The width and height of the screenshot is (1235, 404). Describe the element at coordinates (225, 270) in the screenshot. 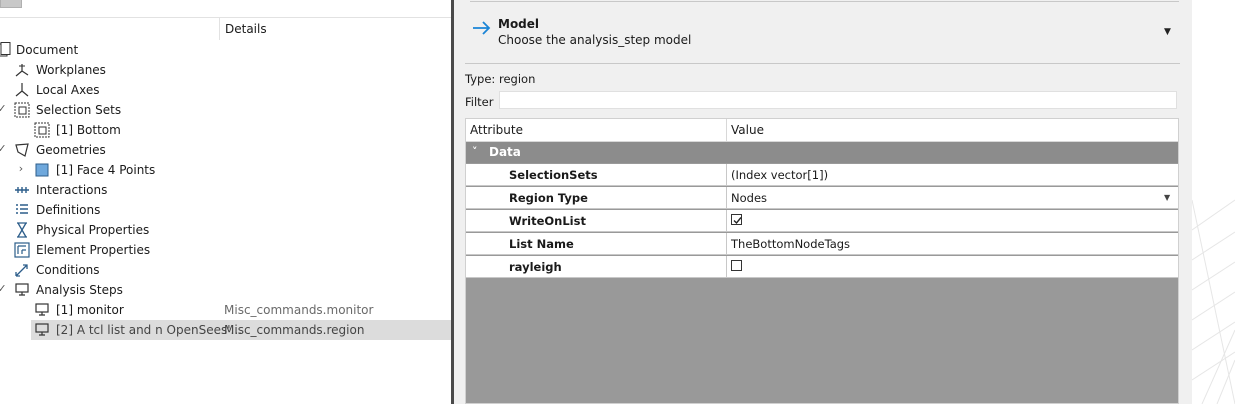

I see `tree-item-conditions: Conditions` at that location.